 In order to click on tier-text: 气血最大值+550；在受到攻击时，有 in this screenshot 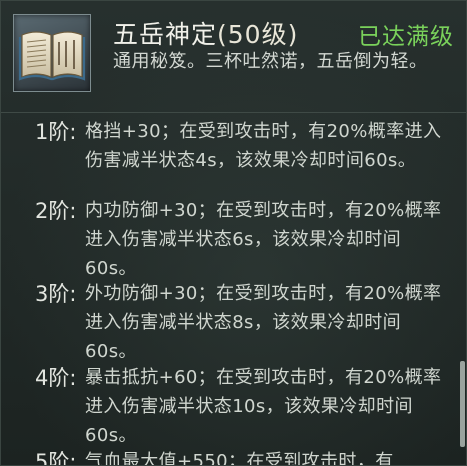, I will do `click(239, 458)`.